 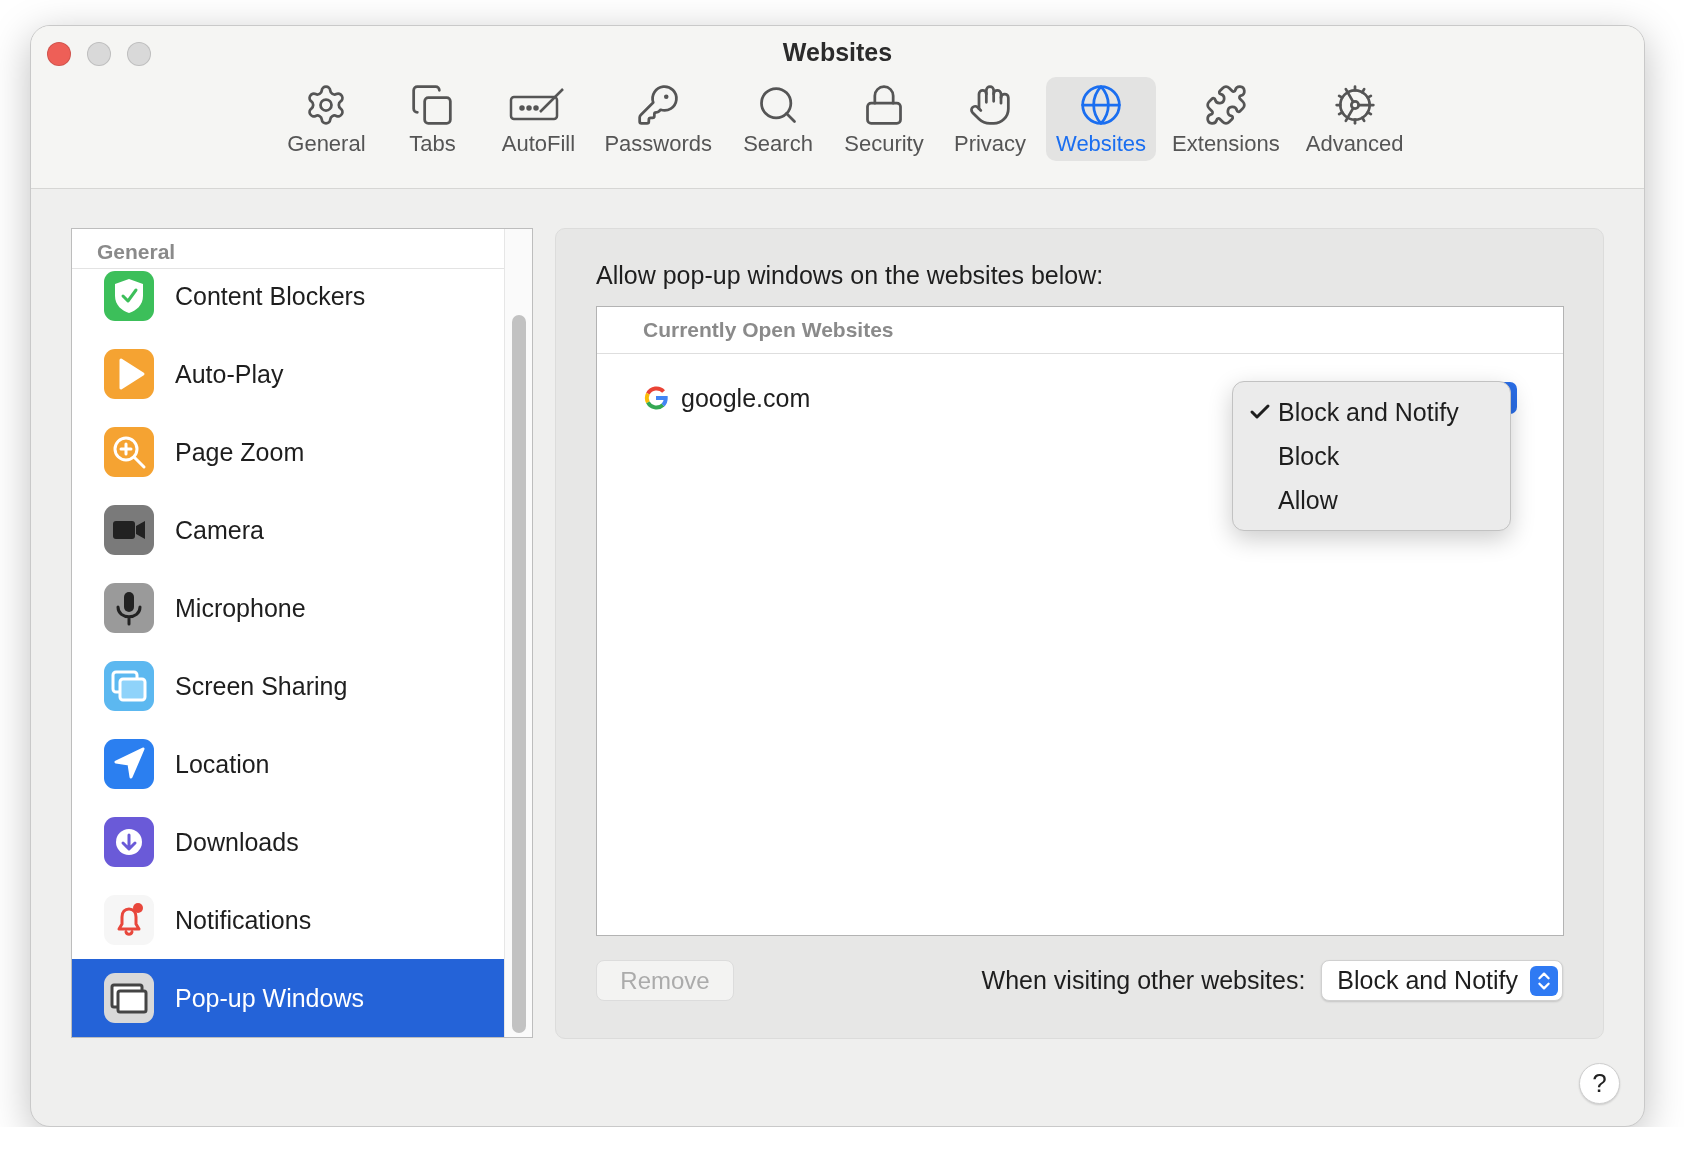 What do you see at coordinates (1371, 500) in the screenshot?
I see `menu-item: Allow` at bounding box center [1371, 500].